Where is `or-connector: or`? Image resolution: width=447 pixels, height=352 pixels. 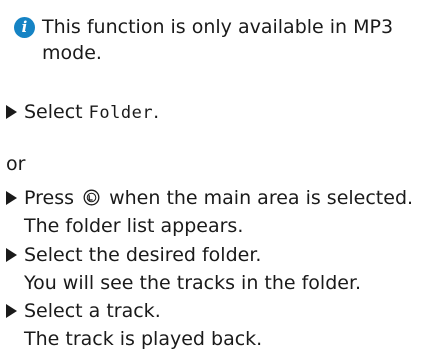
or-connector: or is located at coordinates (16, 164).